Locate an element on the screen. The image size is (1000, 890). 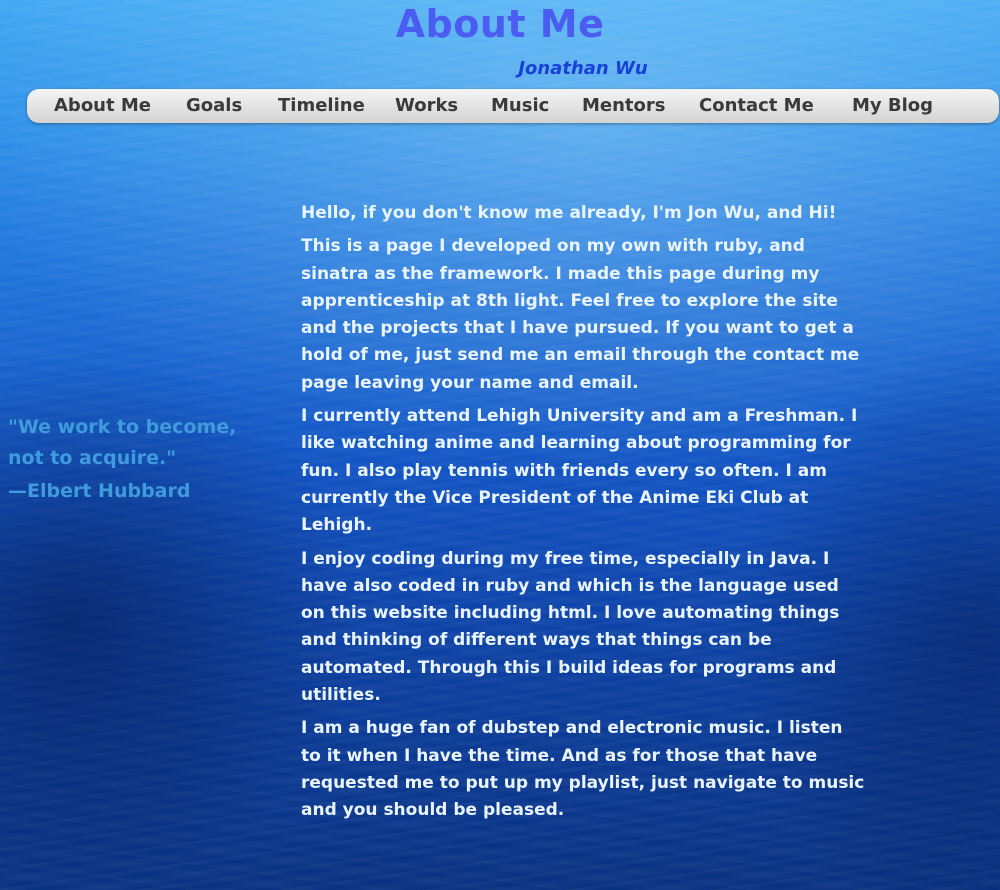
nav-item-about-me: About Me is located at coordinates (102, 105).